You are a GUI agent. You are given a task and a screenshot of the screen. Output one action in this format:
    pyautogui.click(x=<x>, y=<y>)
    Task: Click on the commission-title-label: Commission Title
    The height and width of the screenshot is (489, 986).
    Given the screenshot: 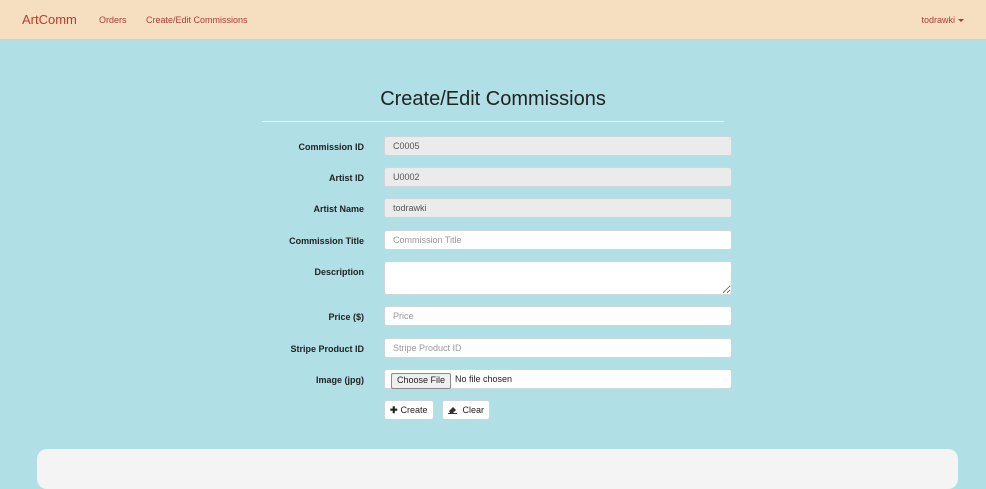 What is the action you would take?
    pyautogui.click(x=326, y=241)
    